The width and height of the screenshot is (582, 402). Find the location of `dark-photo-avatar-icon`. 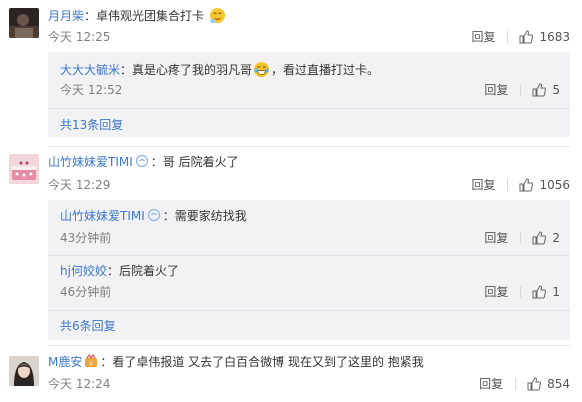

dark-photo-avatar-icon is located at coordinates (24, 23).